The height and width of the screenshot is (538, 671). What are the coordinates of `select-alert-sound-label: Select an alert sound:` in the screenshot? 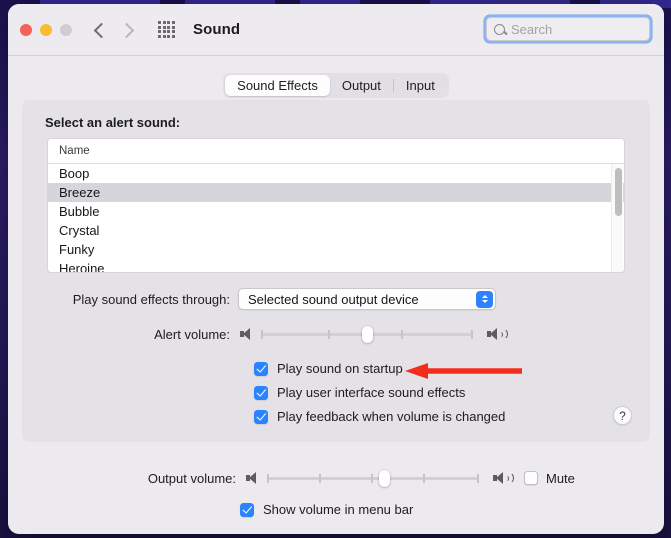 It's located at (113, 122).